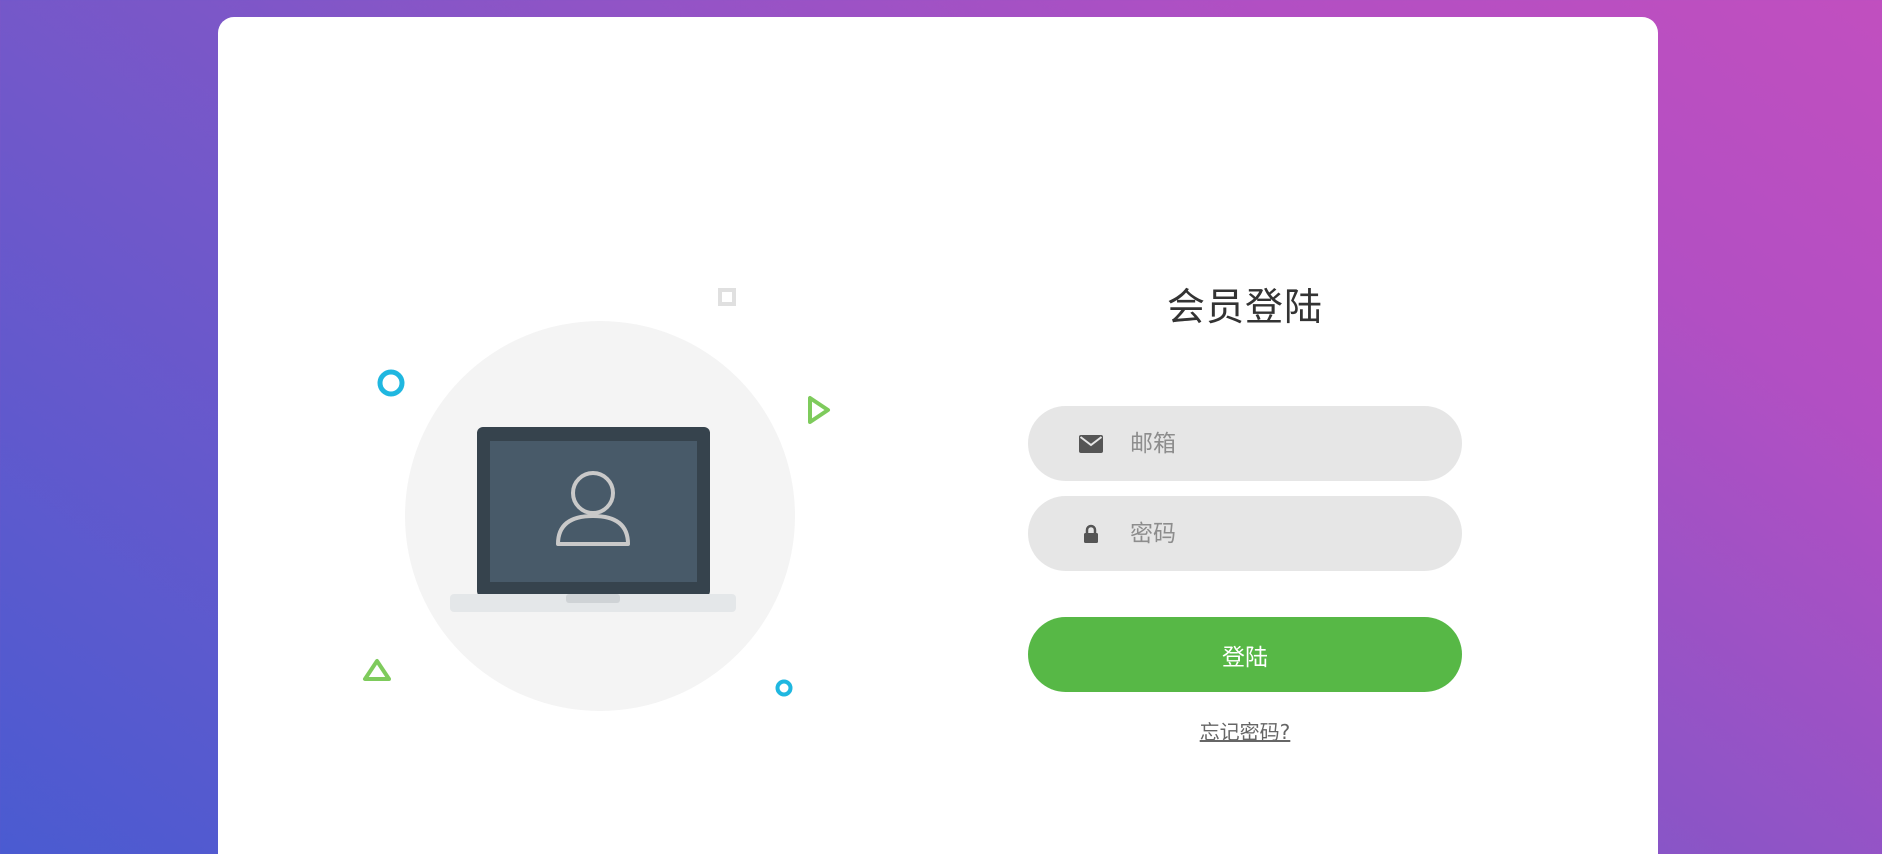 This screenshot has height=854, width=1882. I want to click on password-input, so click(1295, 533).